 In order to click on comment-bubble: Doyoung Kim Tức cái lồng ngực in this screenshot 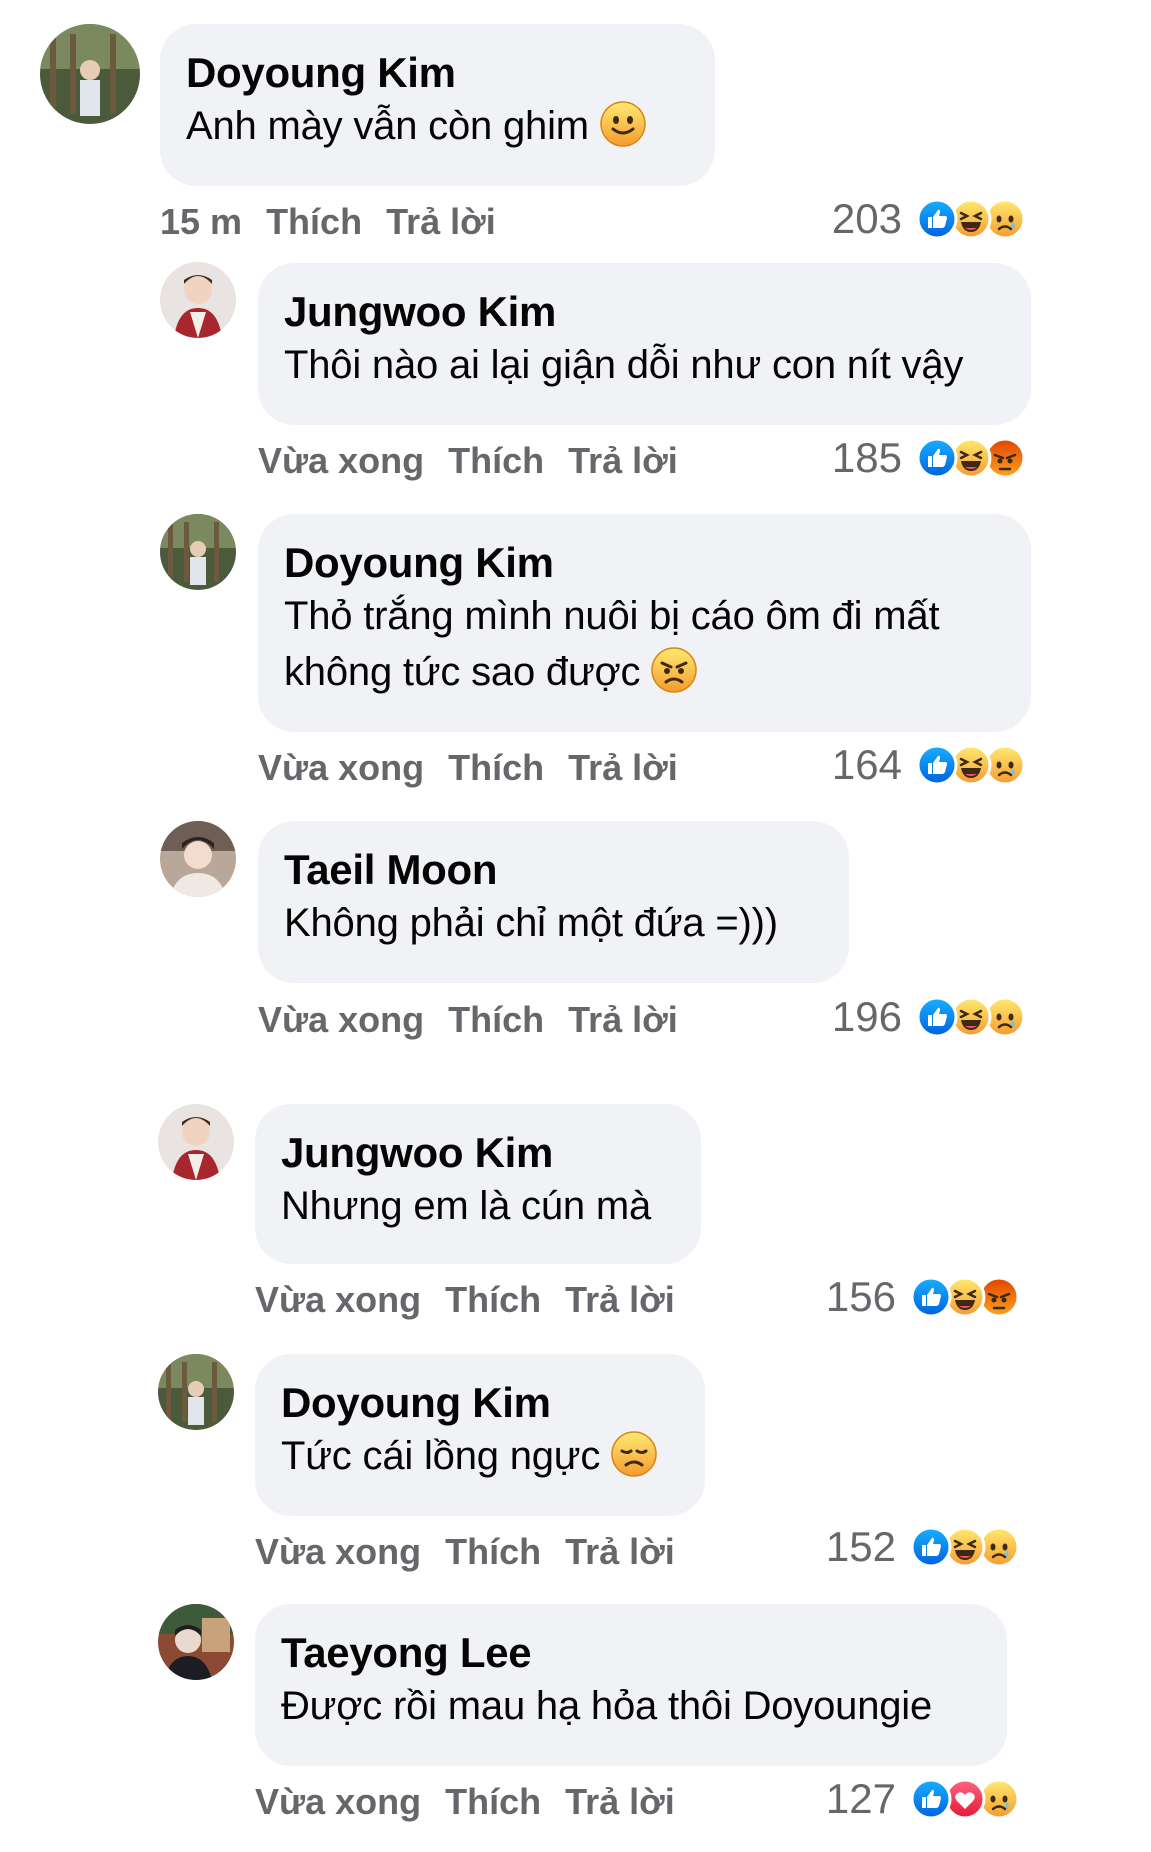, I will do `click(480, 1435)`.